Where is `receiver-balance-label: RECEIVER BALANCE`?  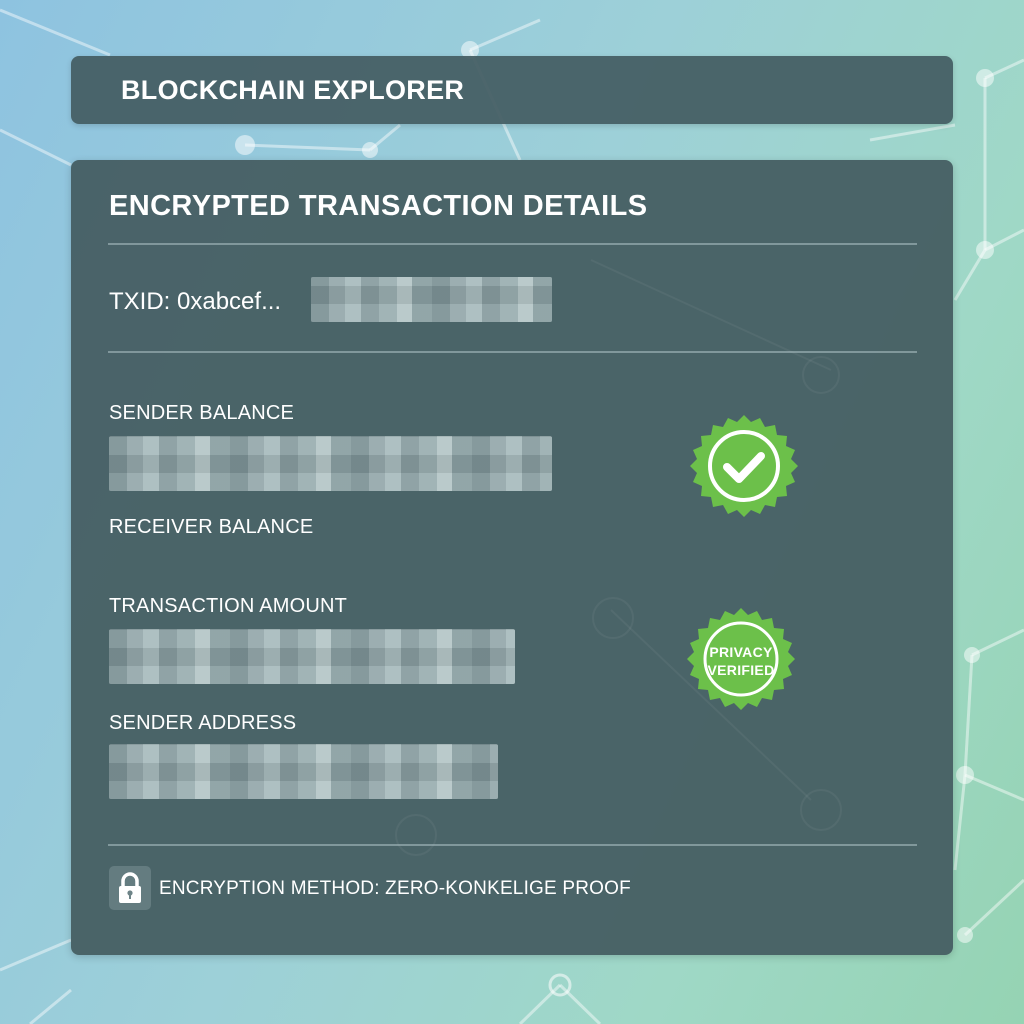 receiver-balance-label: RECEIVER BALANCE is located at coordinates (211, 527).